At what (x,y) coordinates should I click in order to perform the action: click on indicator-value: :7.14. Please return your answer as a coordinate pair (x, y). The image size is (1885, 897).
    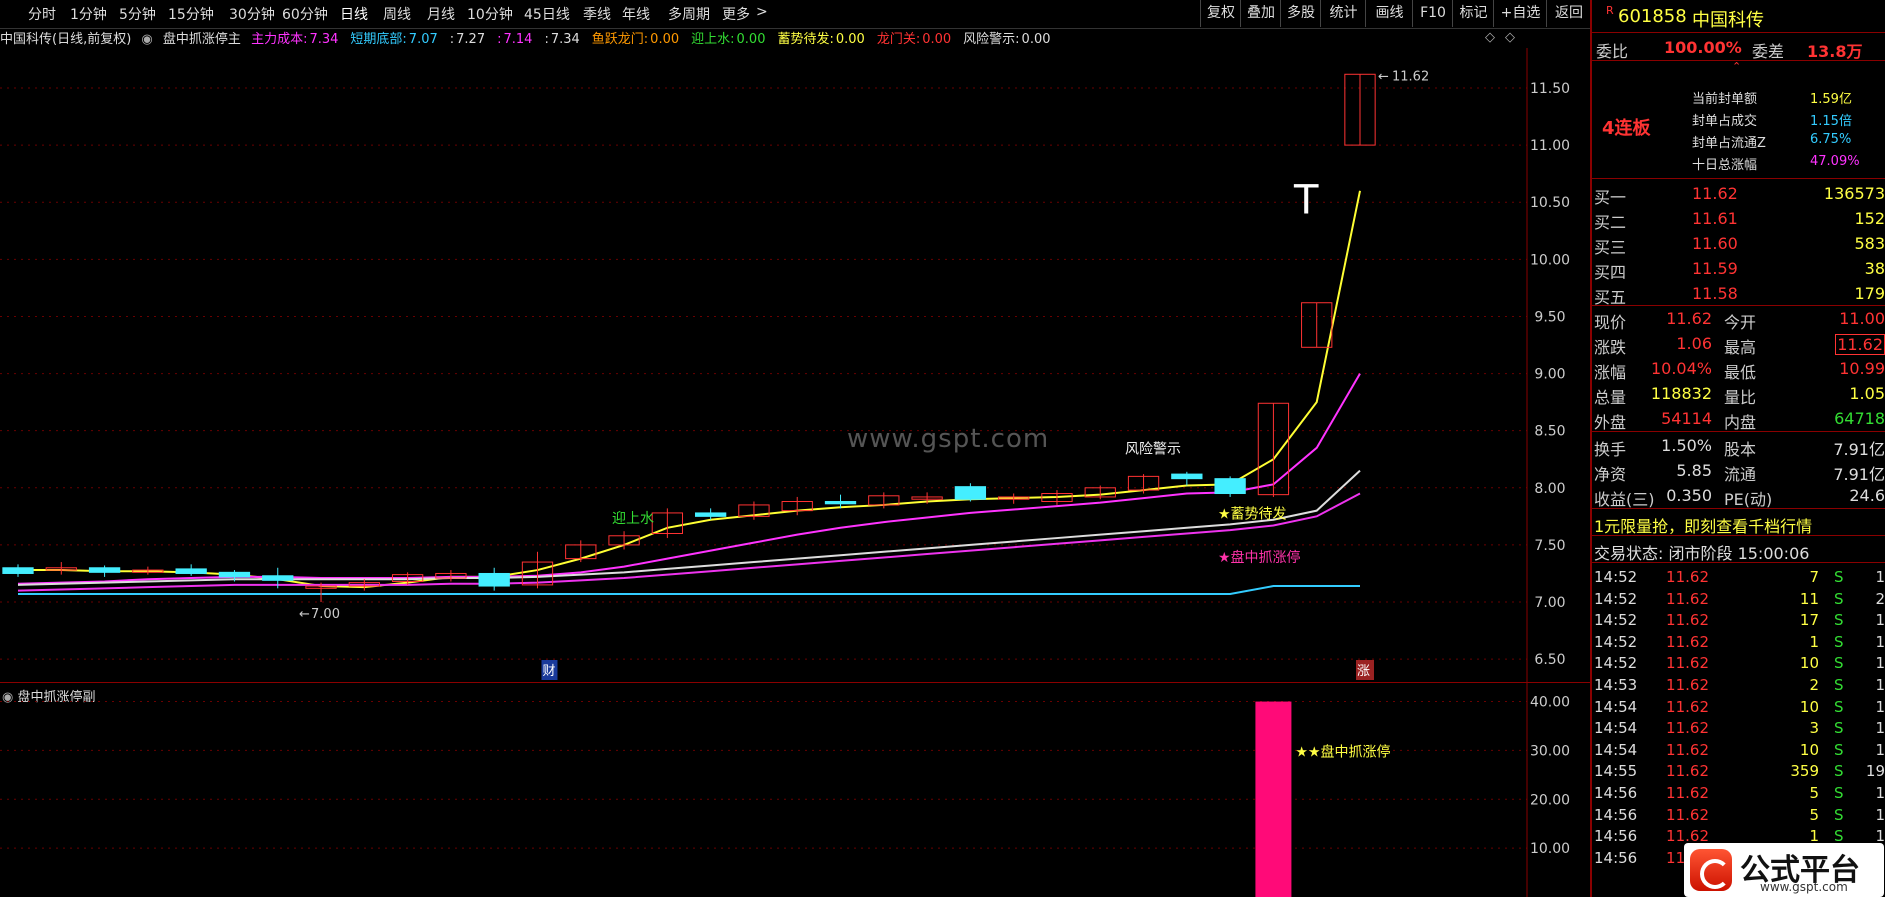
    Looking at the image, I should click on (517, 39).